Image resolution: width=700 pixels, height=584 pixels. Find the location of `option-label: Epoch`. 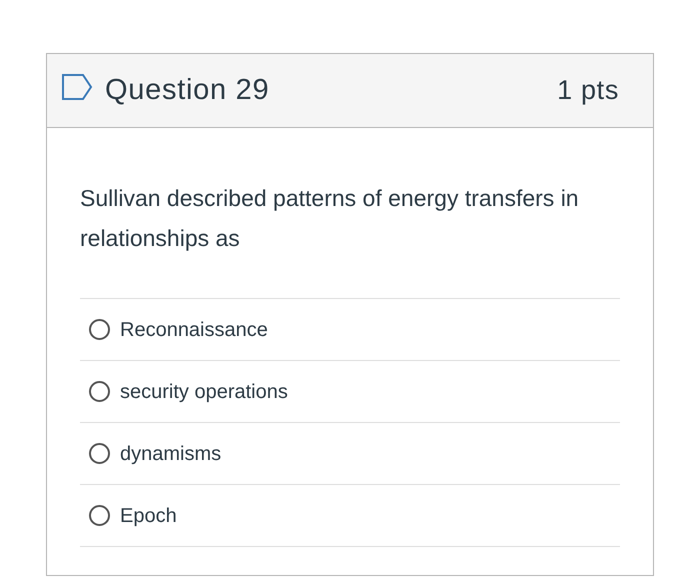

option-label: Epoch is located at coordinates (148, 516).